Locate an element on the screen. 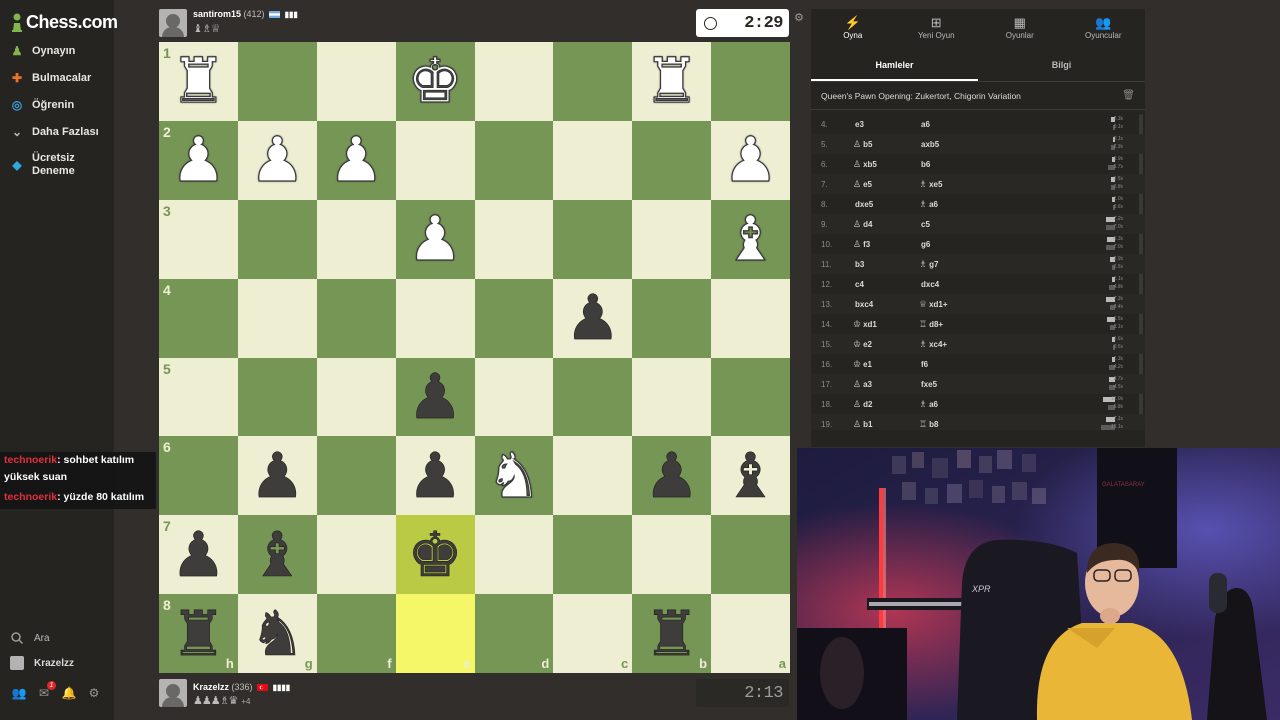  black-bishop-icon: ♝ is located at coordinates (750, 475).